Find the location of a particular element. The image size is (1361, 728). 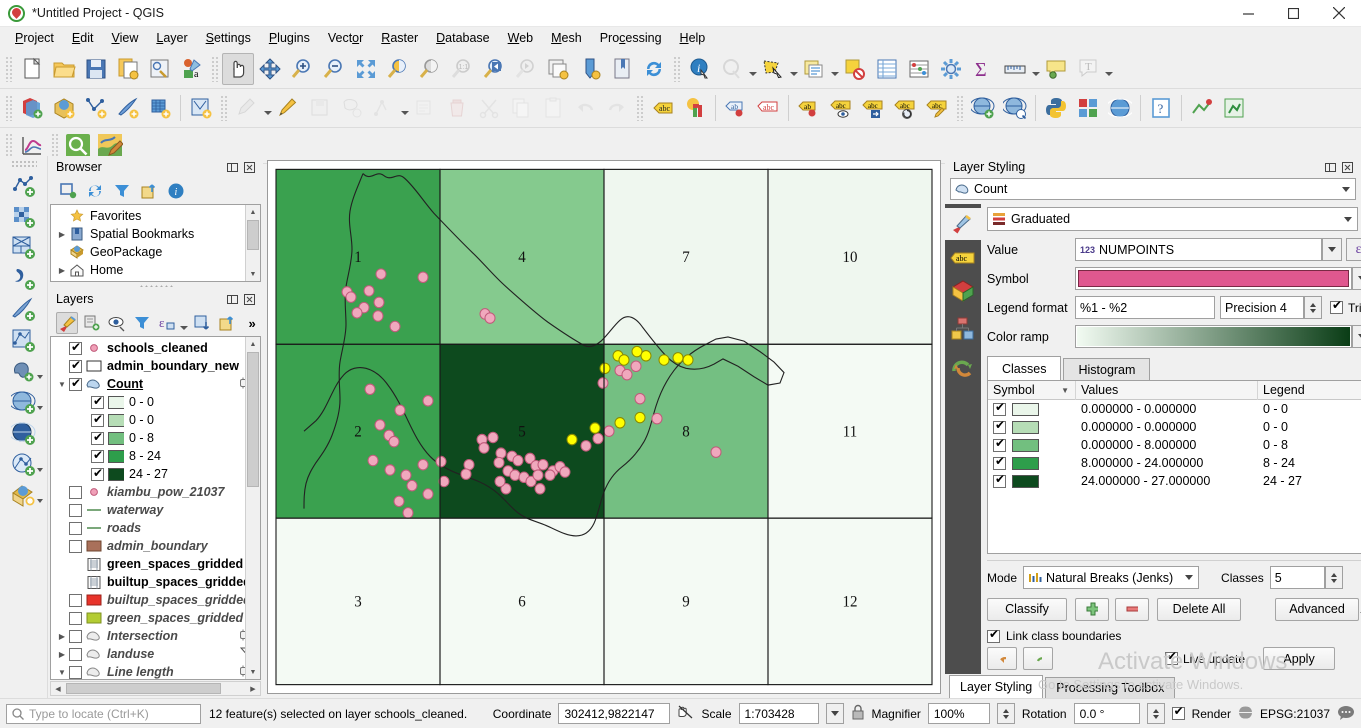

crs-value: EPSG:21037 is located at coordinates (1295, 714).